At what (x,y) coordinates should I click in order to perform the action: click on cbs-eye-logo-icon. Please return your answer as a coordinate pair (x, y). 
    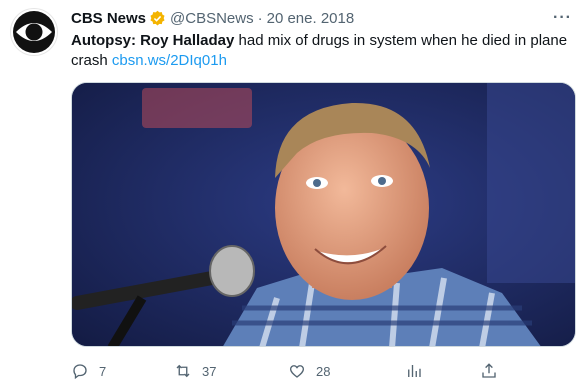
    Looking at the image, I should click on (34, 32).